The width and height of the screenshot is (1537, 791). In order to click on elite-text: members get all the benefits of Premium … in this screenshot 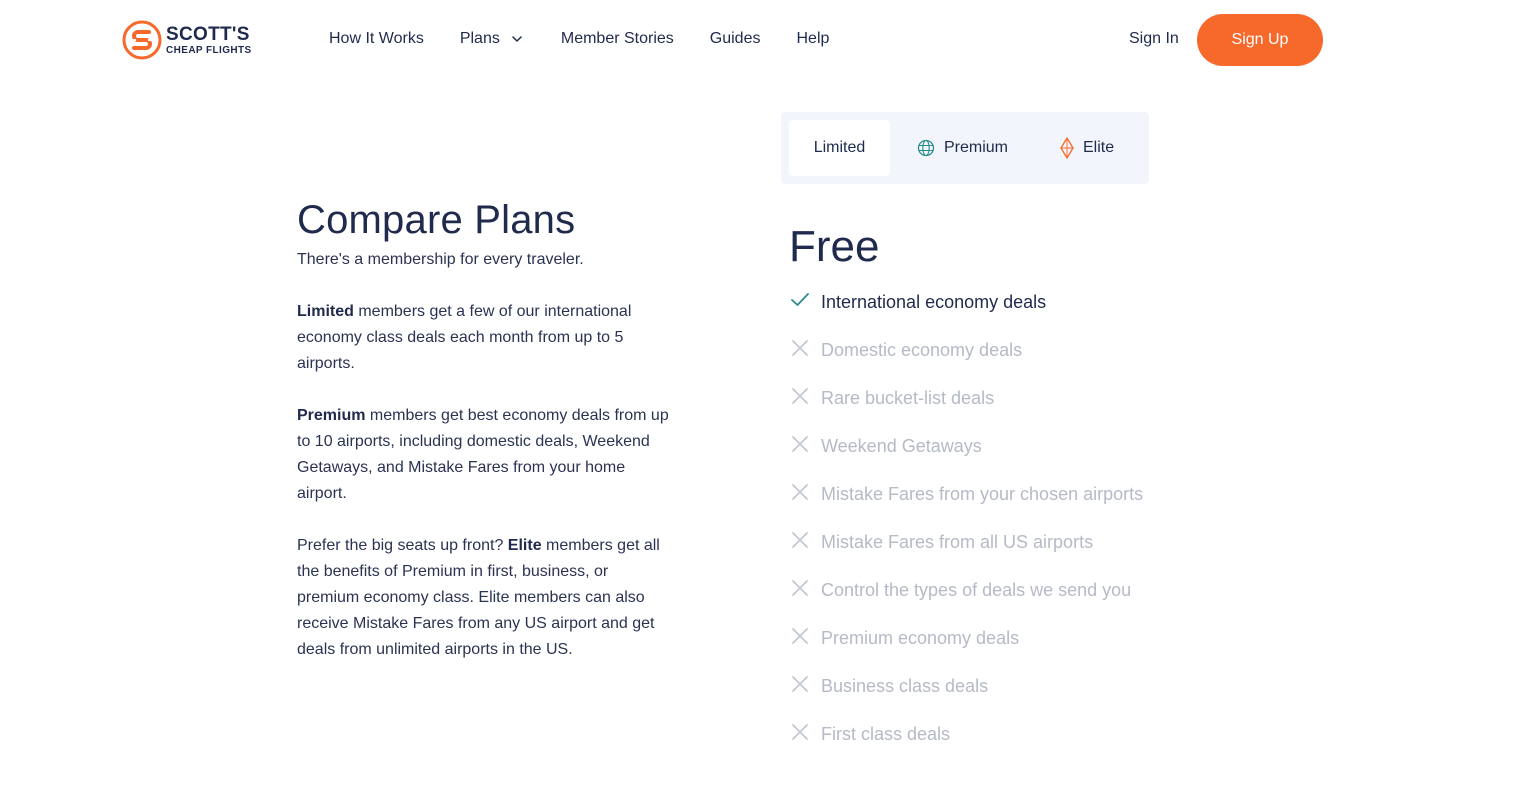, I will do `click(478, 597)`.